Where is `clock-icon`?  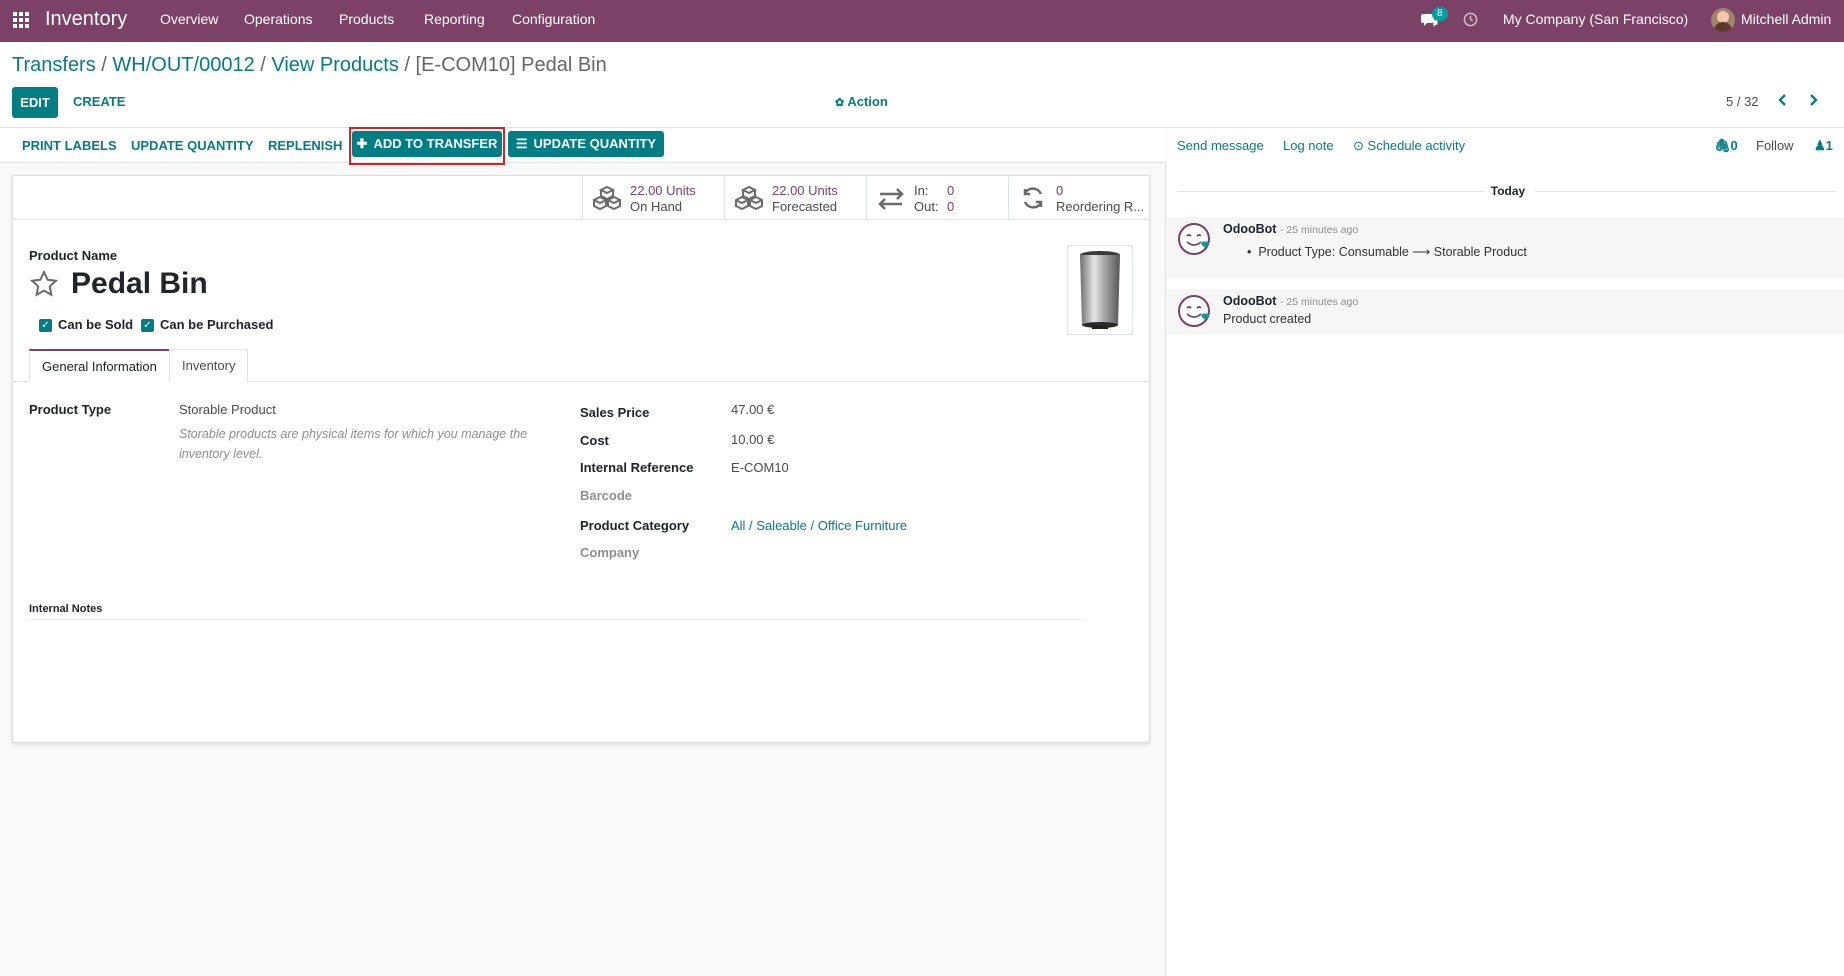
clock-icon is located at coordinates (1470, 19).